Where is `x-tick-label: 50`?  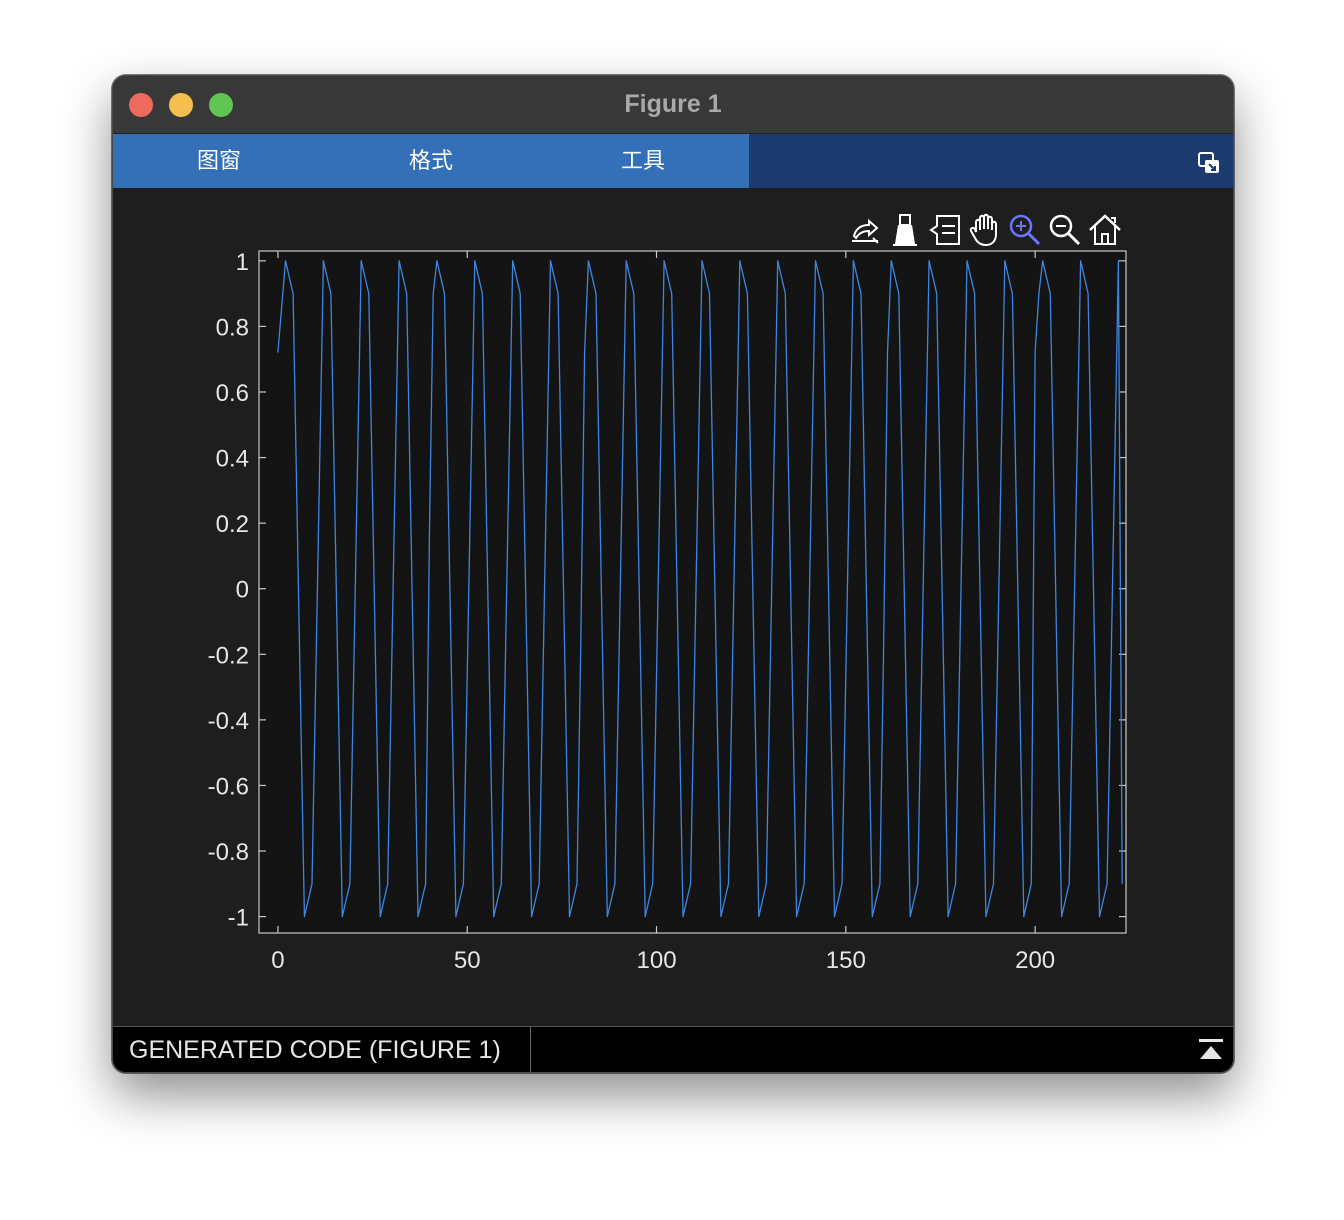 x-tick-label: 50 is located at coordinates (467, 960).